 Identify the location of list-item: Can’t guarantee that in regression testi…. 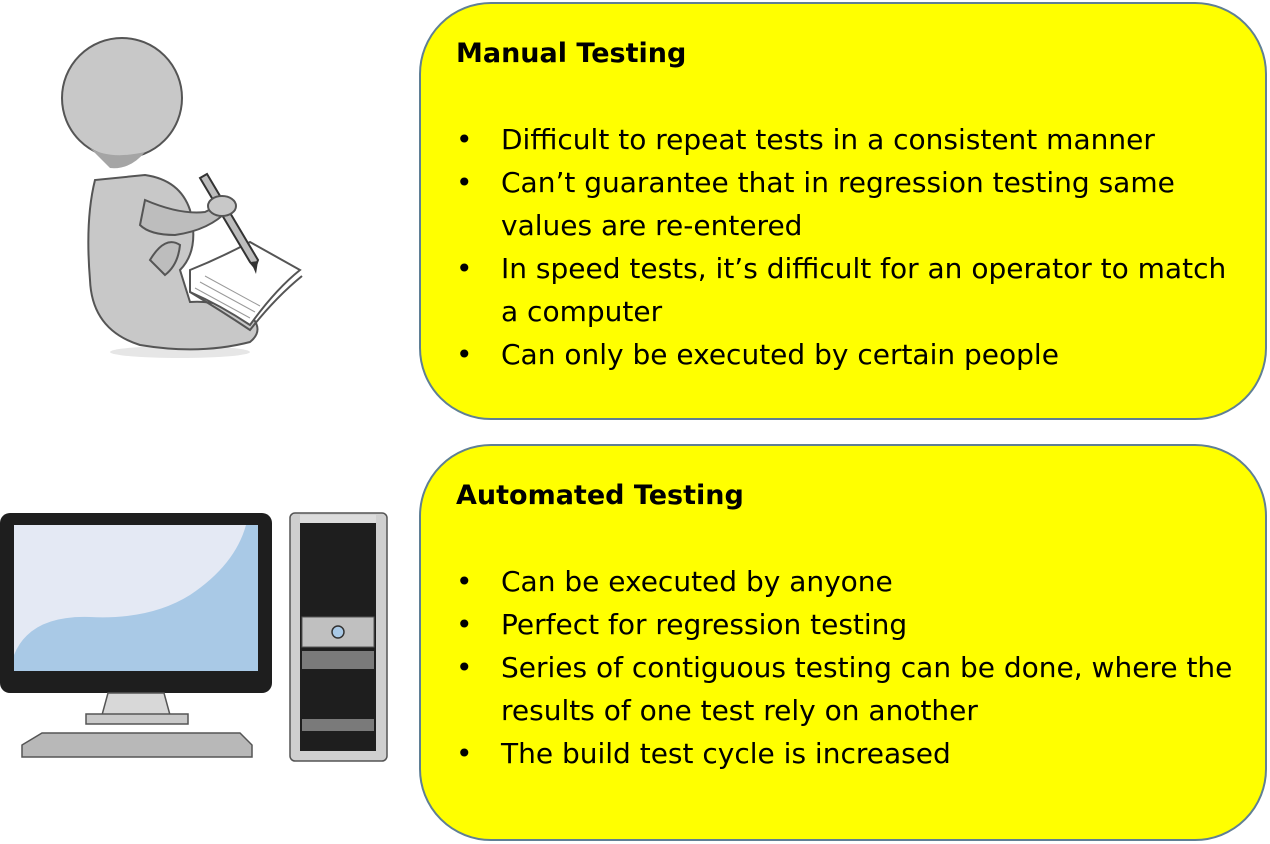
(845, 204).